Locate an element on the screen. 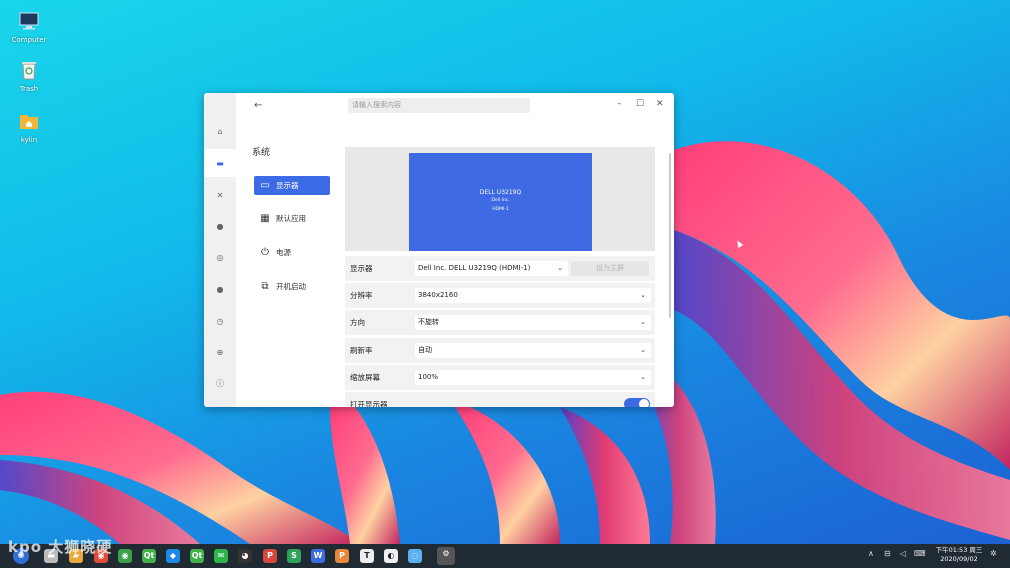  desktop-icon-label: kylin is located at coordinates (29, 140).